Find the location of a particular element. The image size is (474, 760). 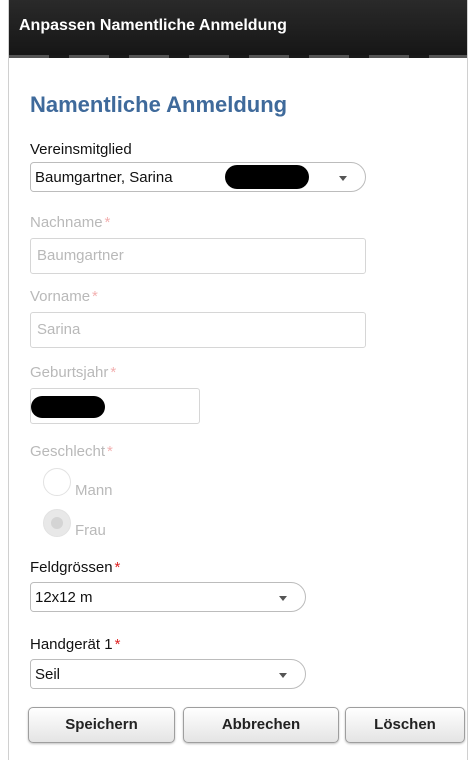

member-select-value: Baumgartner, Sarina is located at coordinates (104, 177).